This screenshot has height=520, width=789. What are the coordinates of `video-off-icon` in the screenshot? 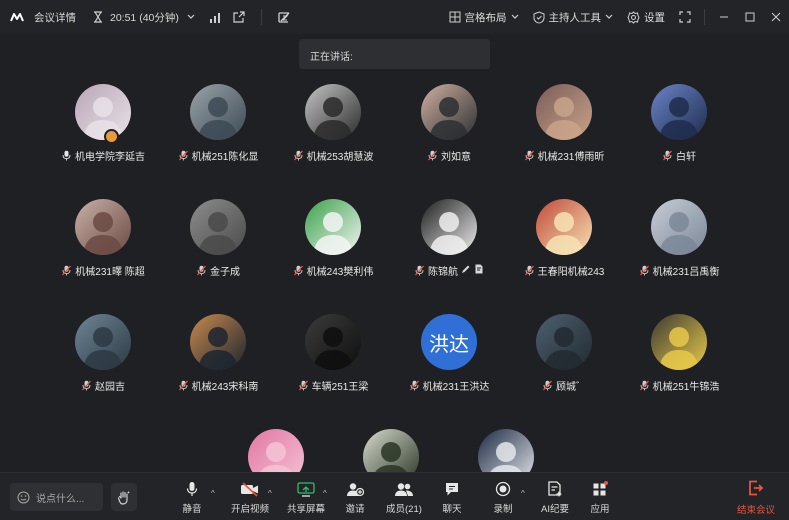 It's located at (250, 489).